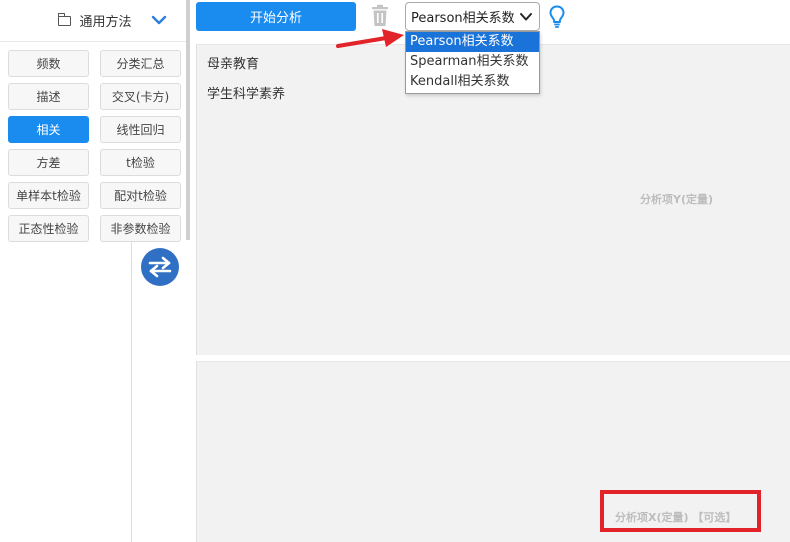 The image size is (790, 542). I want to click on sidebar-scrollbar, so click(188, 120).